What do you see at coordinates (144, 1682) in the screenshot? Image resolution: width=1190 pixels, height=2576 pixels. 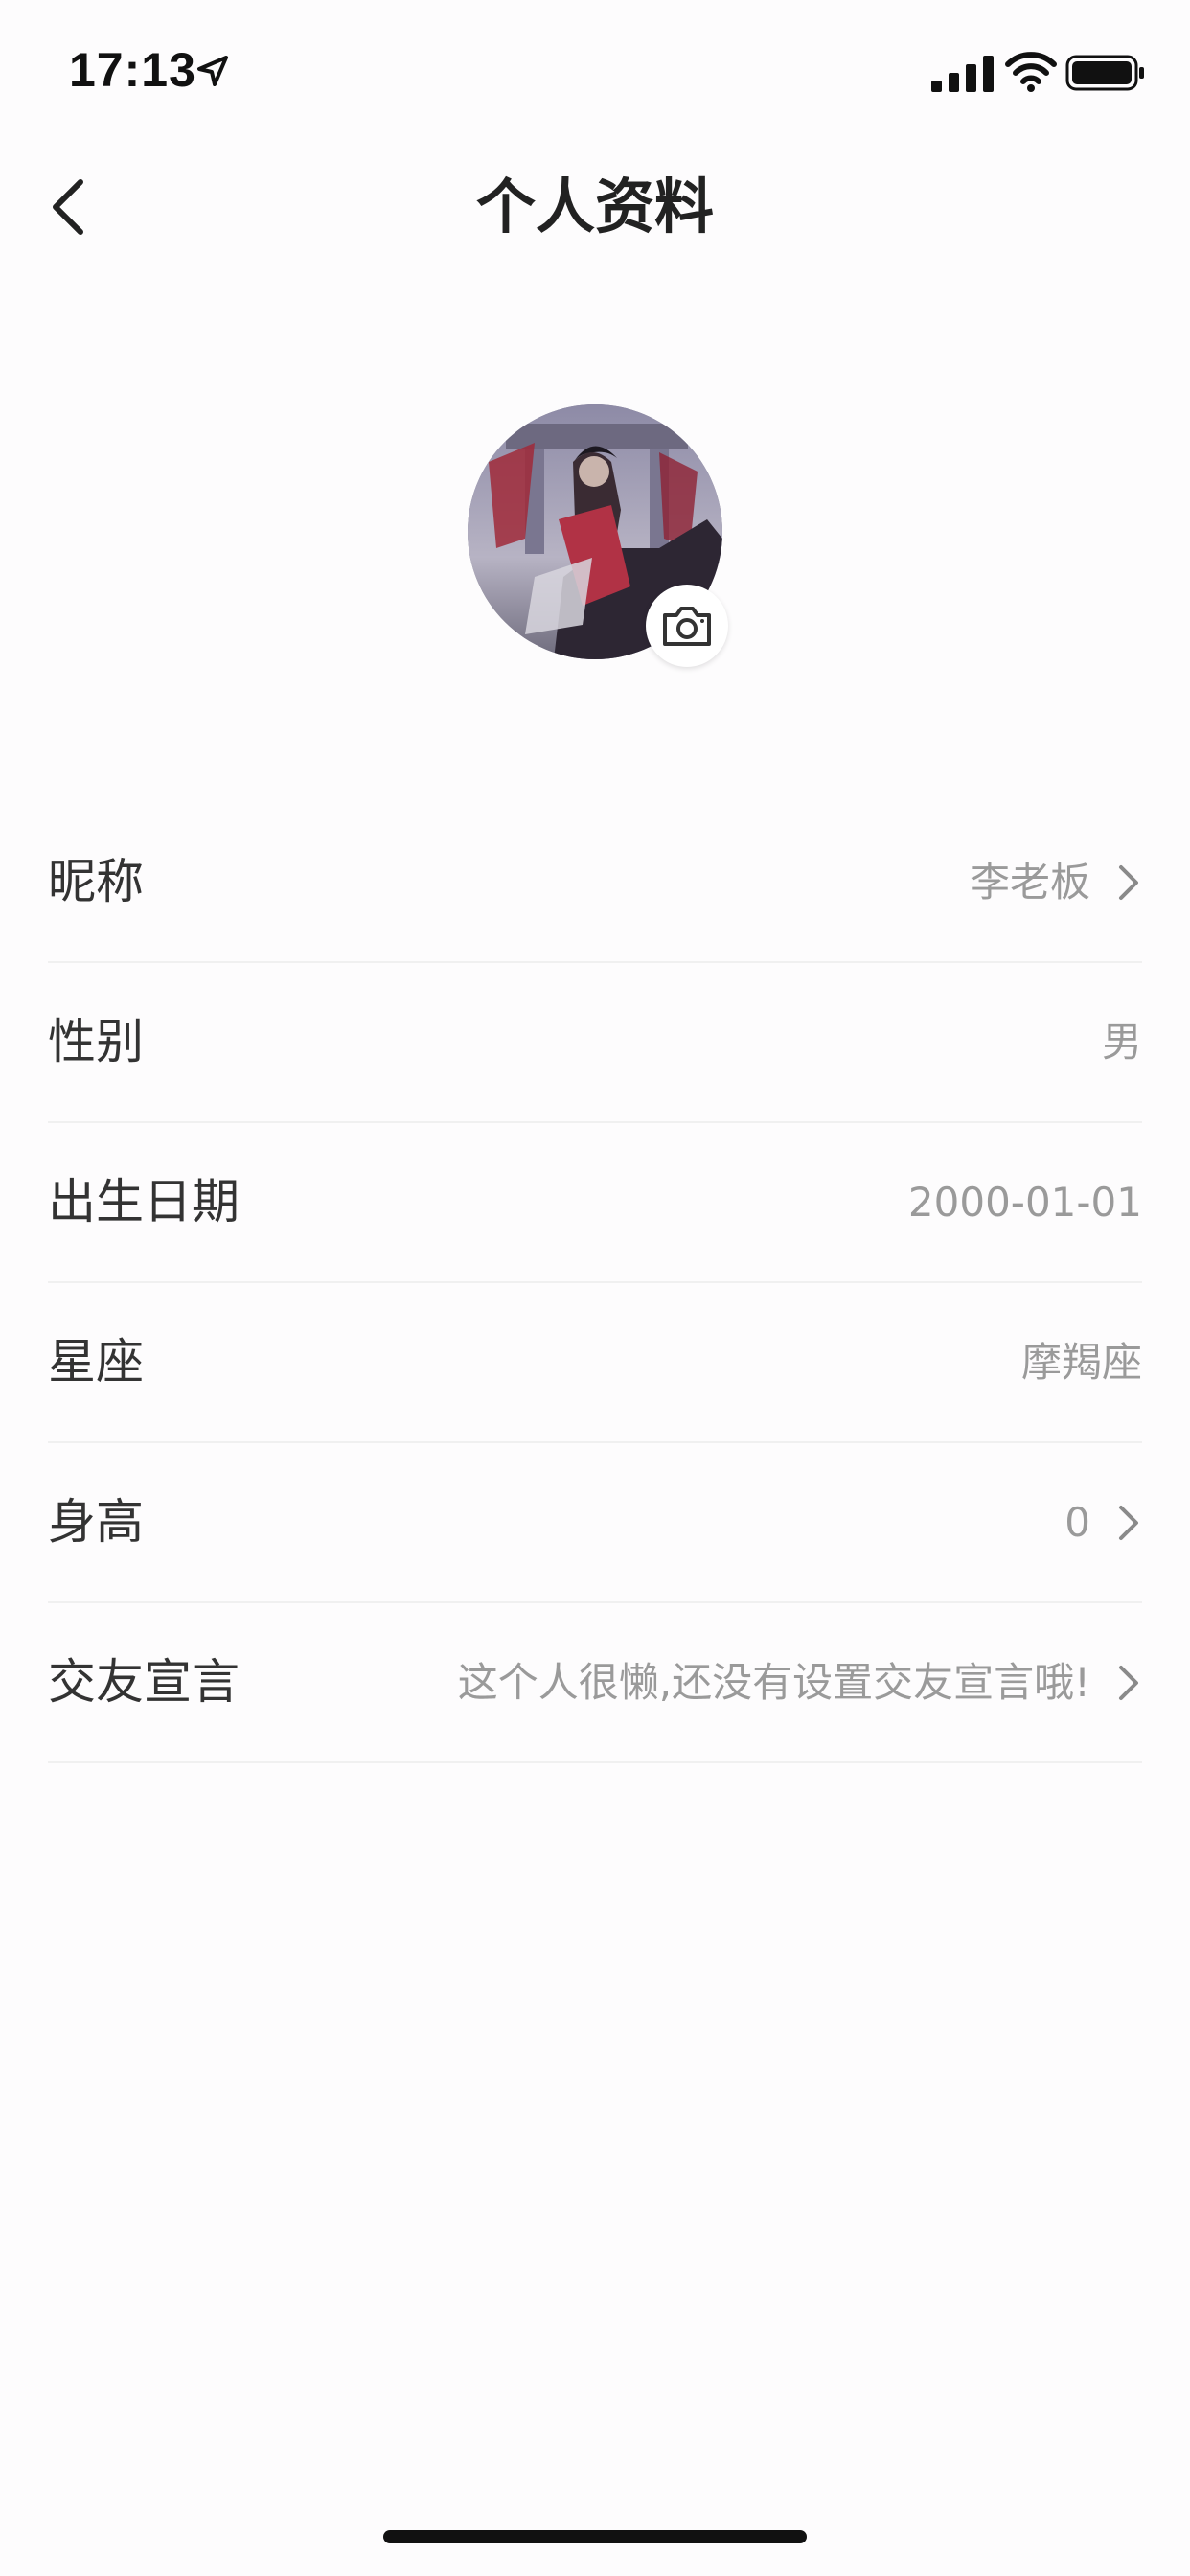 I see `row-label: 交友宣言` at bounding box center [144, 1682].